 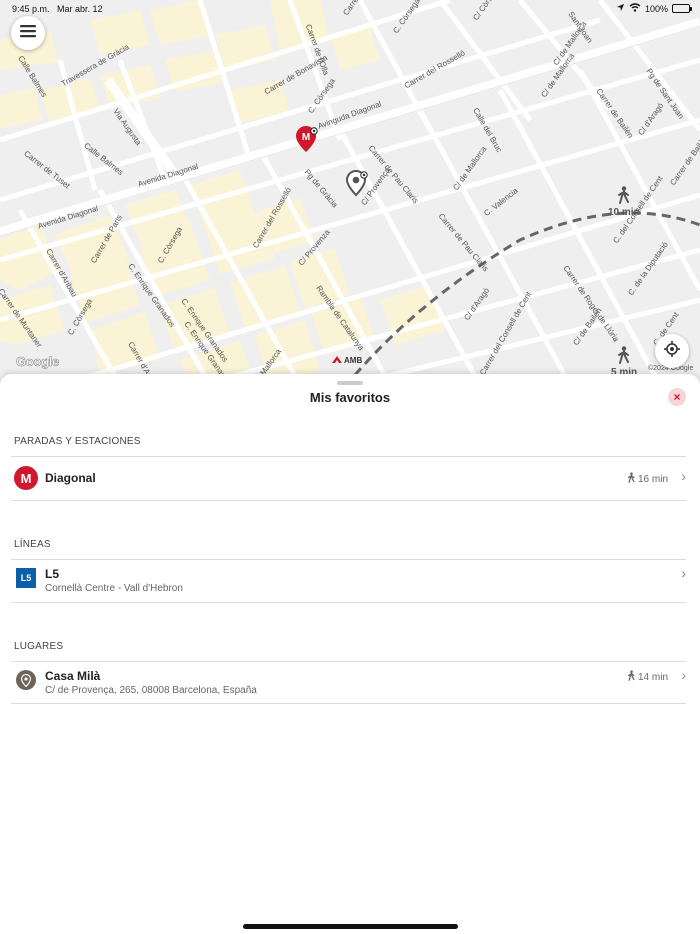 I want to click on favorite-line-row: L5 L5 Cornellà Centre - Vall d'Hebron ›, so click(x=355, y=581).